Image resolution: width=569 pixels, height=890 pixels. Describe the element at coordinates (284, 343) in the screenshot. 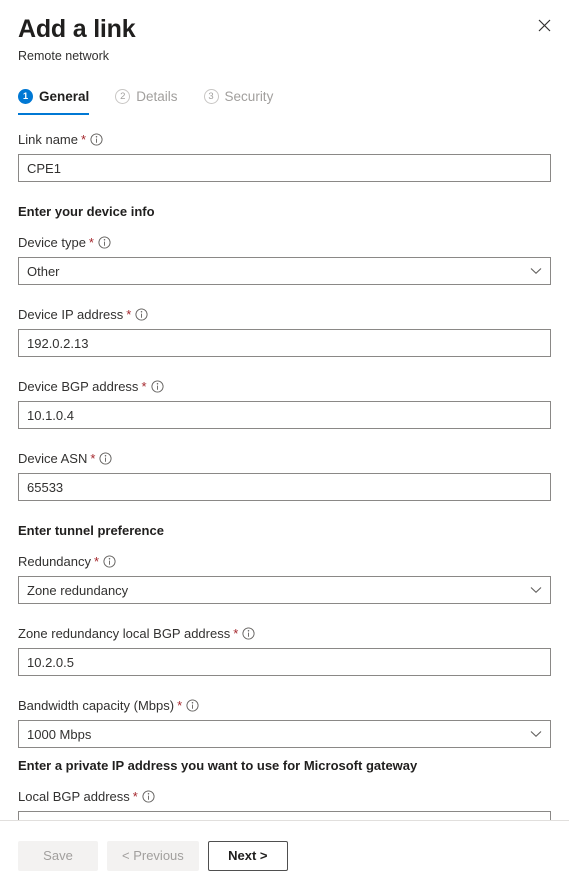

I see `device-ip-address-input` at that location.